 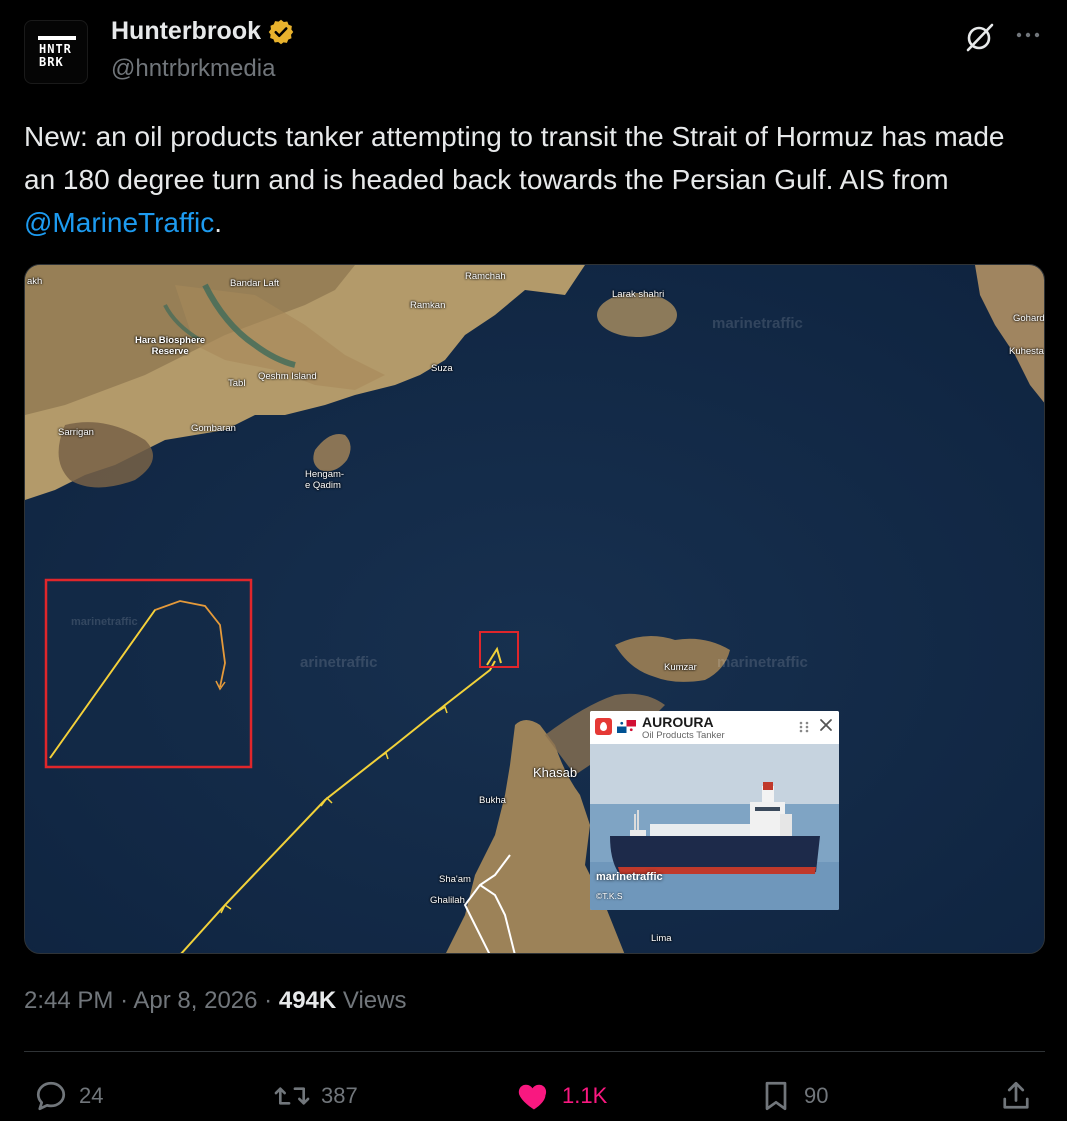 I want to click on avatar-logo-line2: BRK, so click(x=51, y=62).